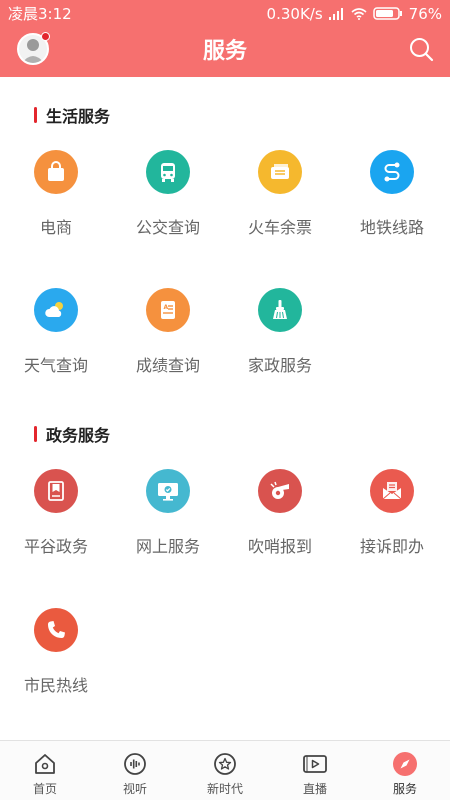  Describe the element at coordinates (359, 13) in the screenshot. I see `wifi-icon` at that location.